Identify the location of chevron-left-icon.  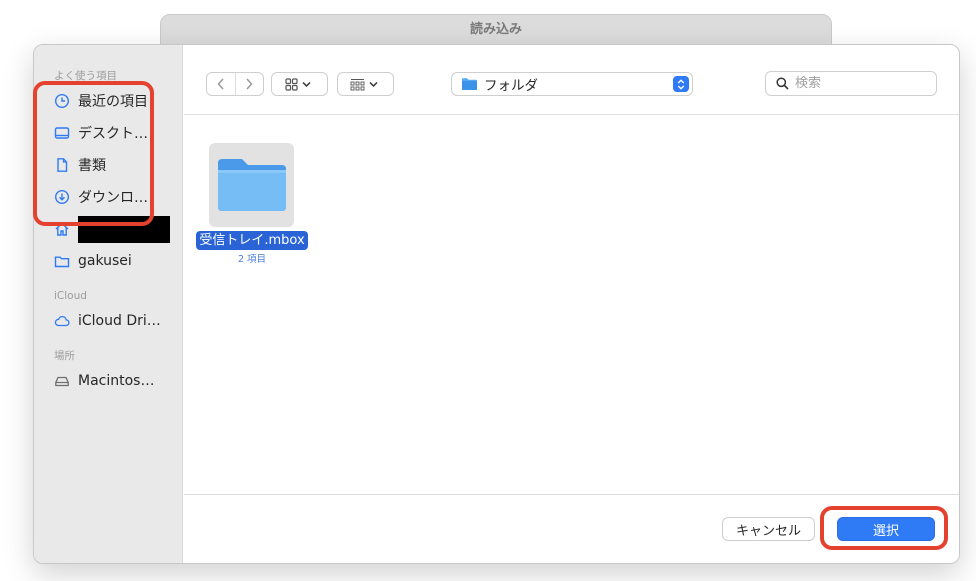
(220, 84).